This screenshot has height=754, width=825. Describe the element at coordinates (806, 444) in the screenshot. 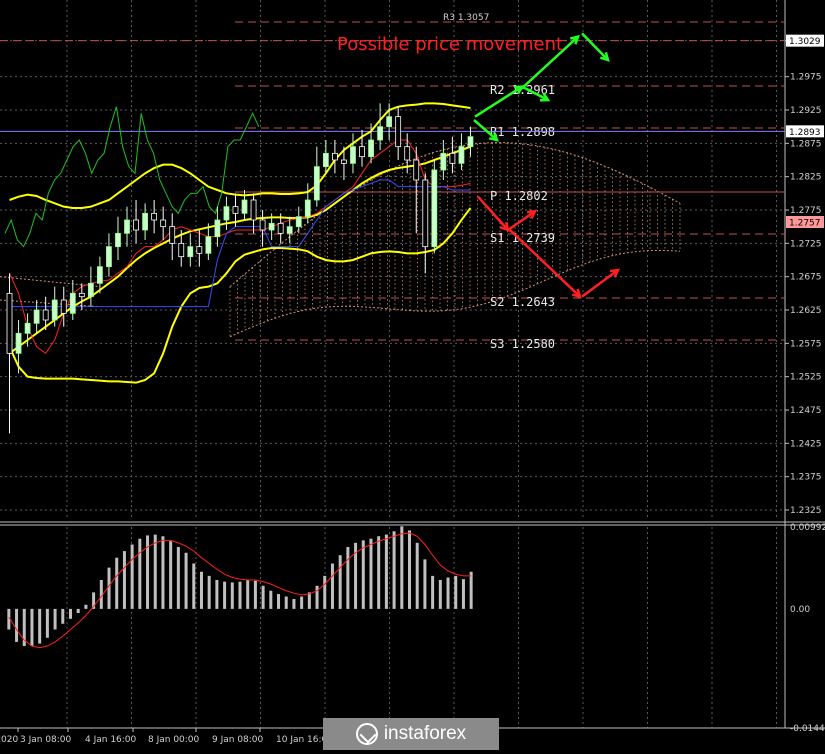

I see `price-tick-label: 1.2425` at that location.